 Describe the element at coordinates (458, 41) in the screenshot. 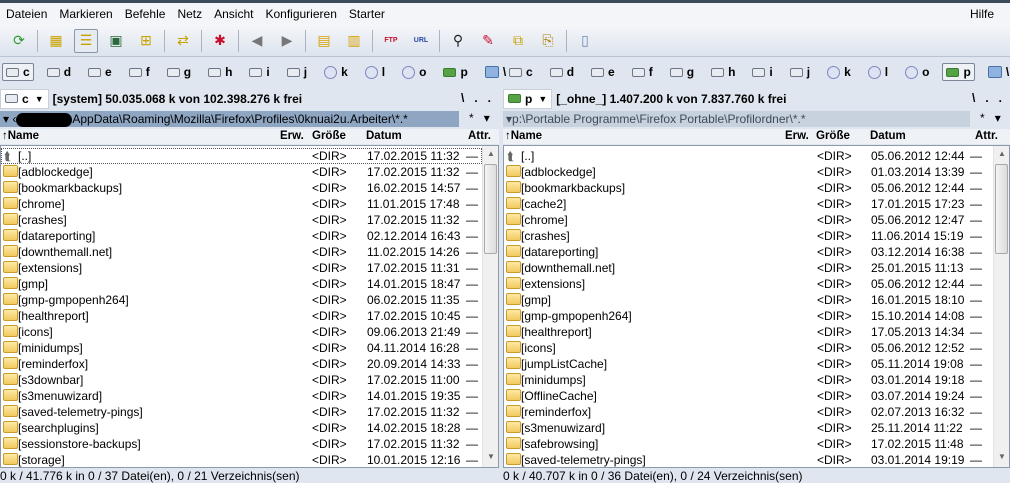

I see `search-button: ⚲` at that location.